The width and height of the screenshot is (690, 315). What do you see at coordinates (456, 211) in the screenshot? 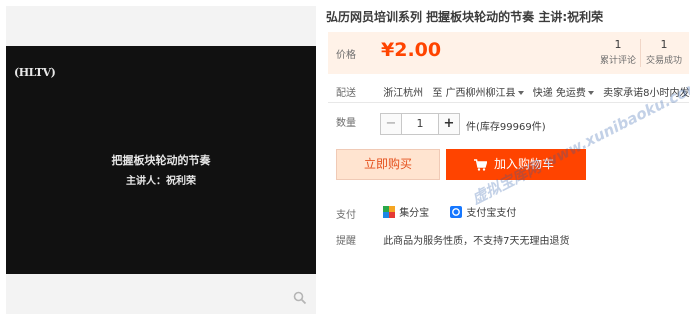
I see `alipay-icon` at bounding box center [456, 211].